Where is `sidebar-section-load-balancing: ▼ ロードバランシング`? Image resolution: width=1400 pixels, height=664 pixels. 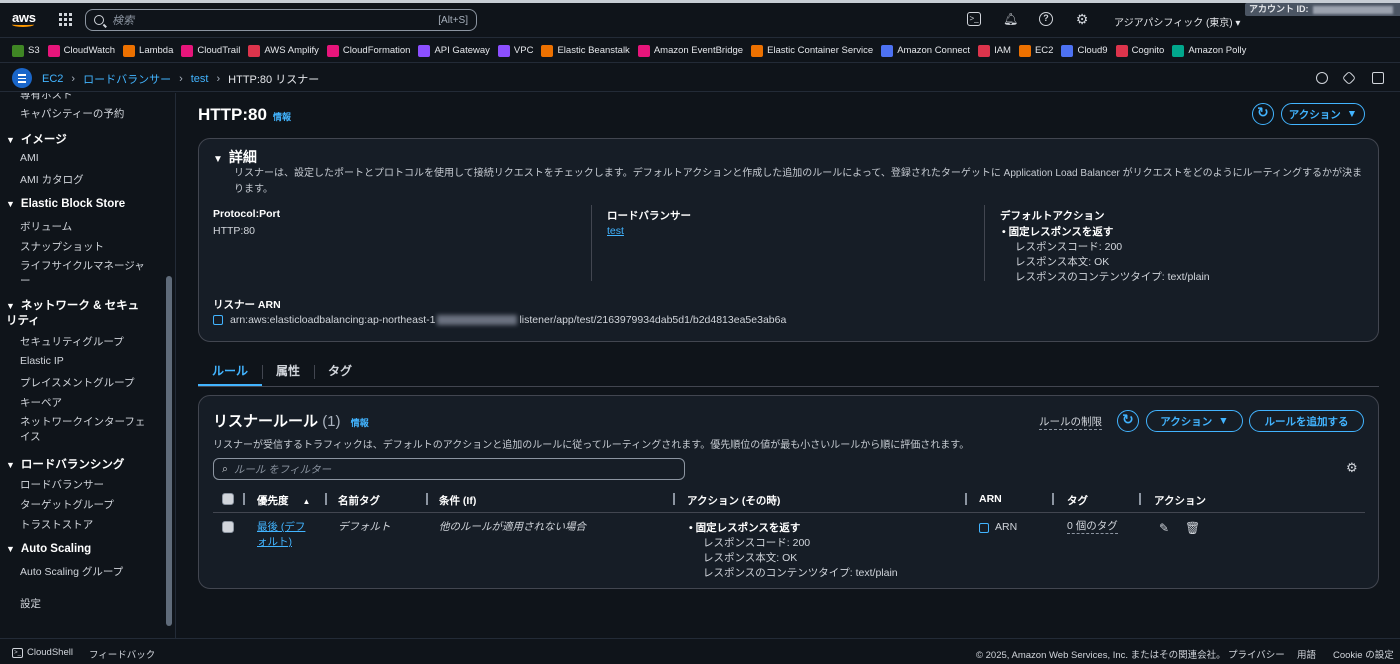
sidebar-section-load-balancing: ▼ ロードバランシング is located at coordinates (65, 464).